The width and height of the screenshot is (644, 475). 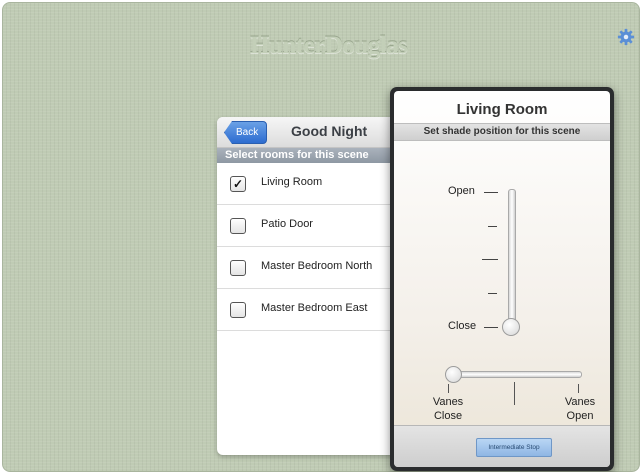 I want to click on vanes-slider-knob, so click(x=453, y=374).